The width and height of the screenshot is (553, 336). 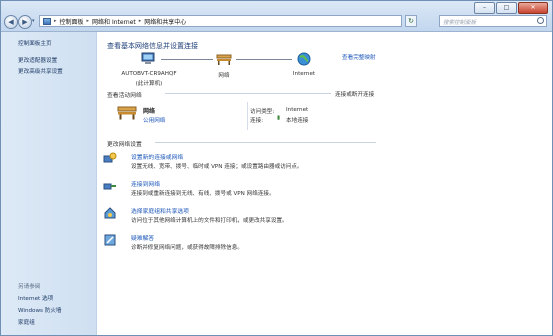 I want to click on troubleshoot-link: 疑难解答, so click(x=142, y=237).